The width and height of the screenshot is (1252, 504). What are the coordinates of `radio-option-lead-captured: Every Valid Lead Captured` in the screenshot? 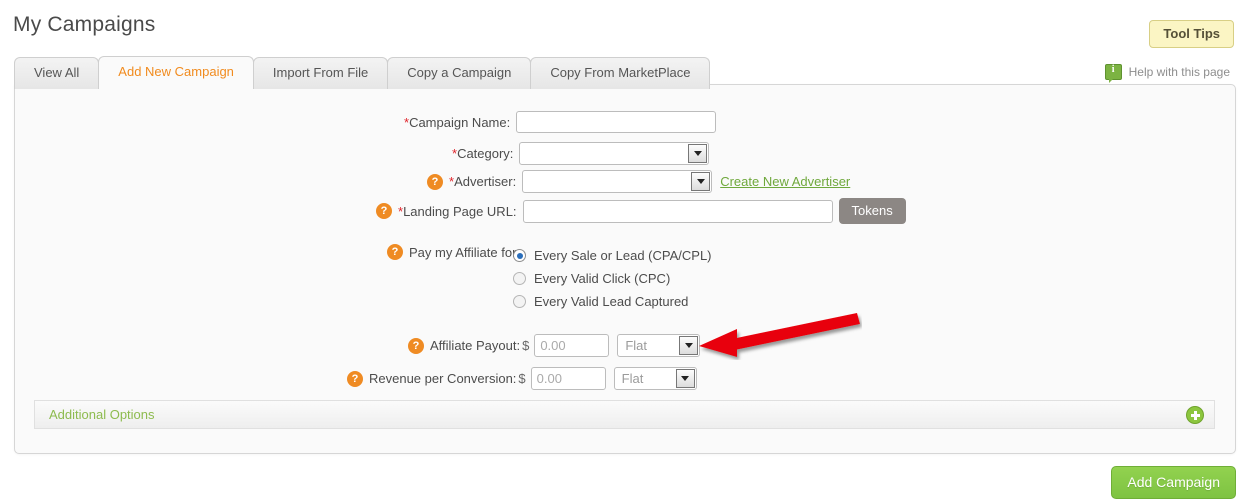 It's located at (612, 301).